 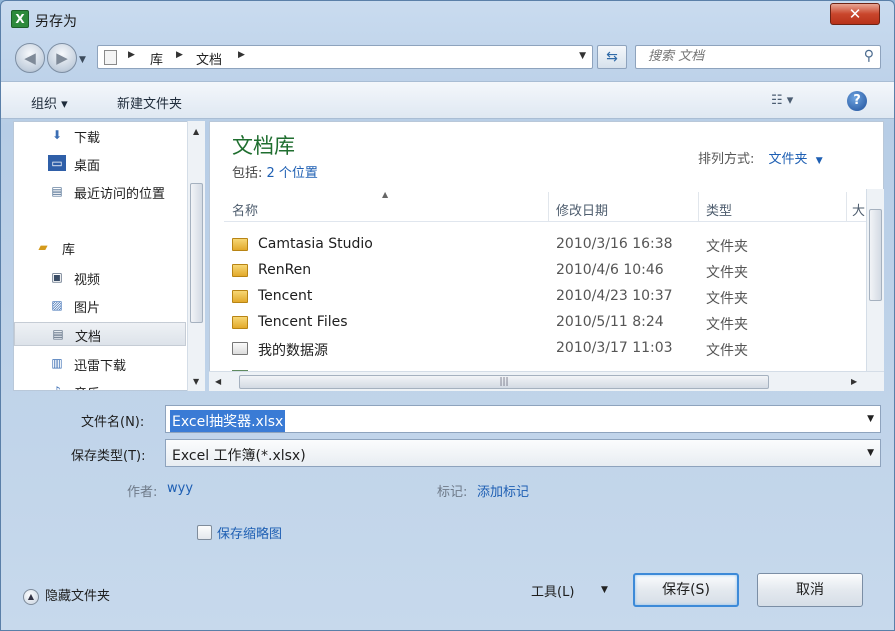 I want to click on search-box: ⚲, so click(x=758, y=57).